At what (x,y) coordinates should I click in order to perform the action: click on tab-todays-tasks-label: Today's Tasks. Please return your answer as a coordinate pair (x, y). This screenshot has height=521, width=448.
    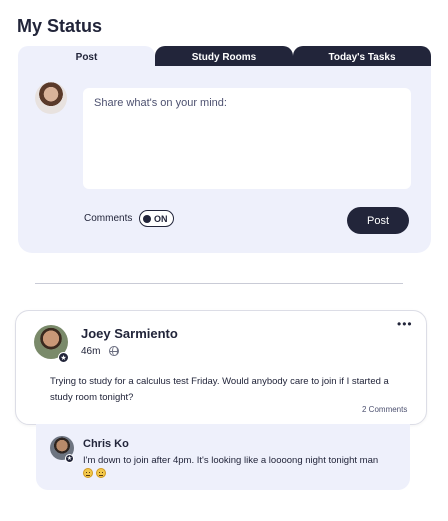
    Looking at the image, I should click on (362, 57).